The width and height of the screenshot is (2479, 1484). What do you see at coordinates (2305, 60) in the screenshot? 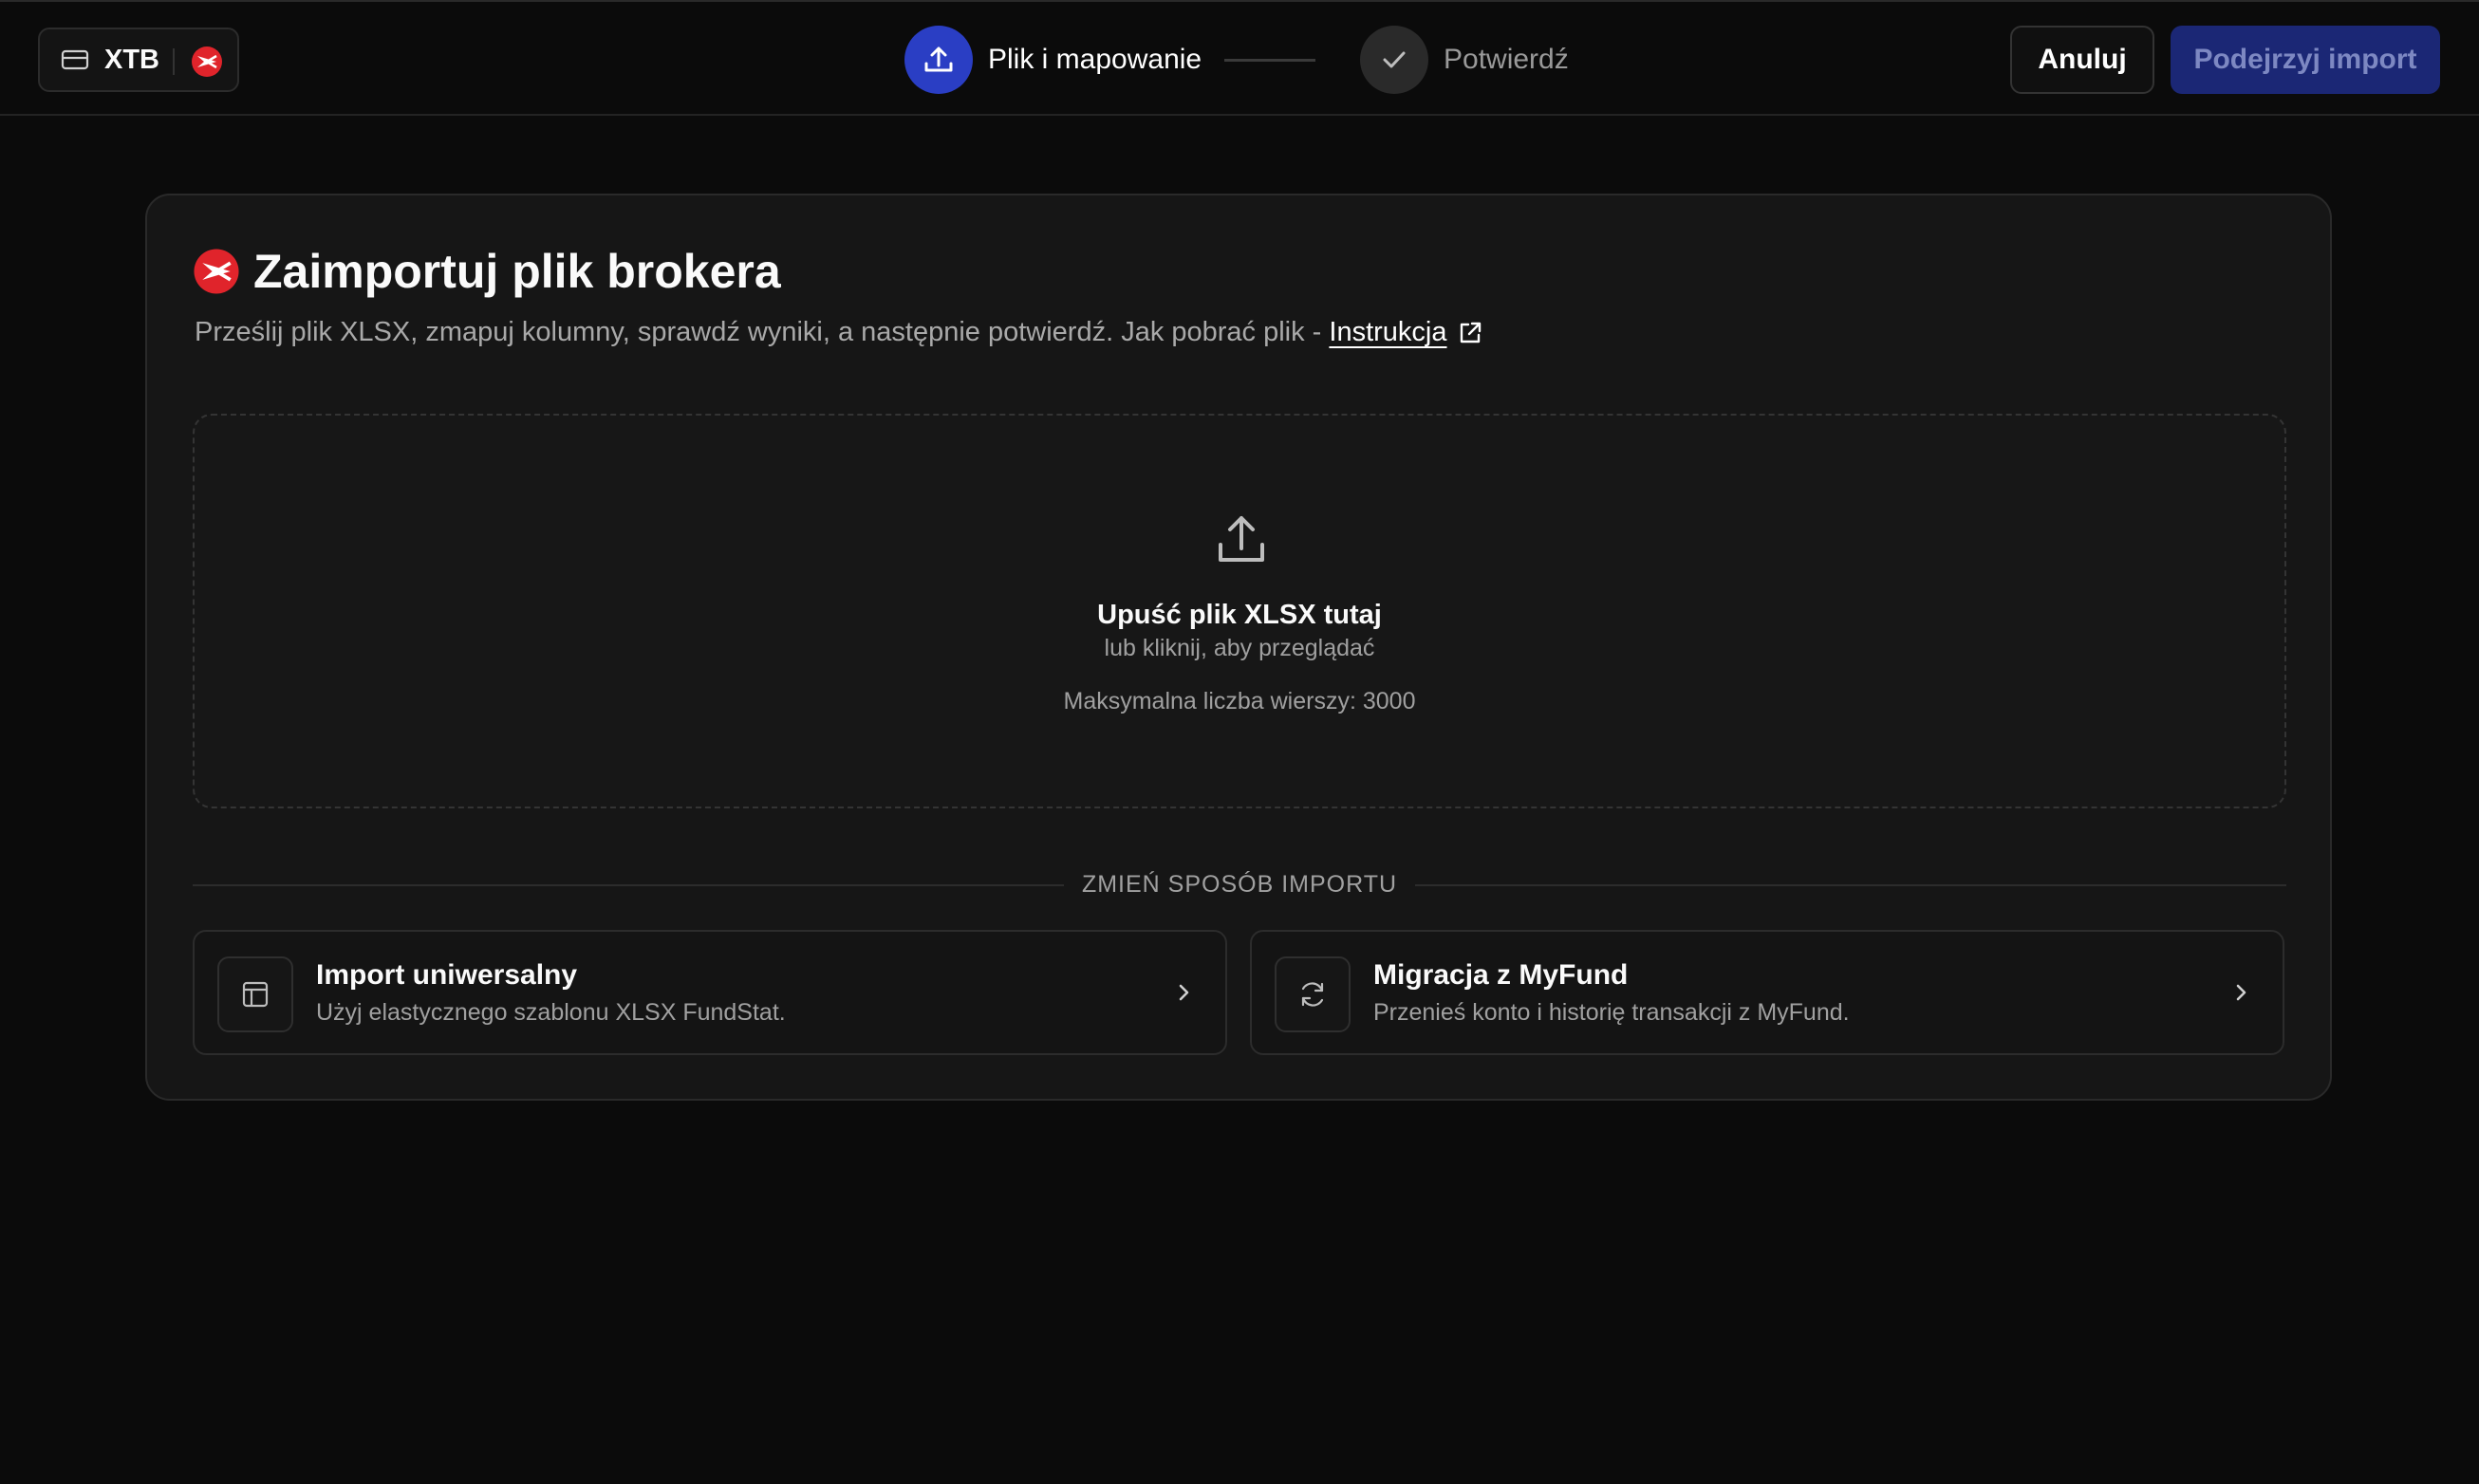
I see `preview-import-button: Podejrzyj import` at bounding box center [2305, 60].